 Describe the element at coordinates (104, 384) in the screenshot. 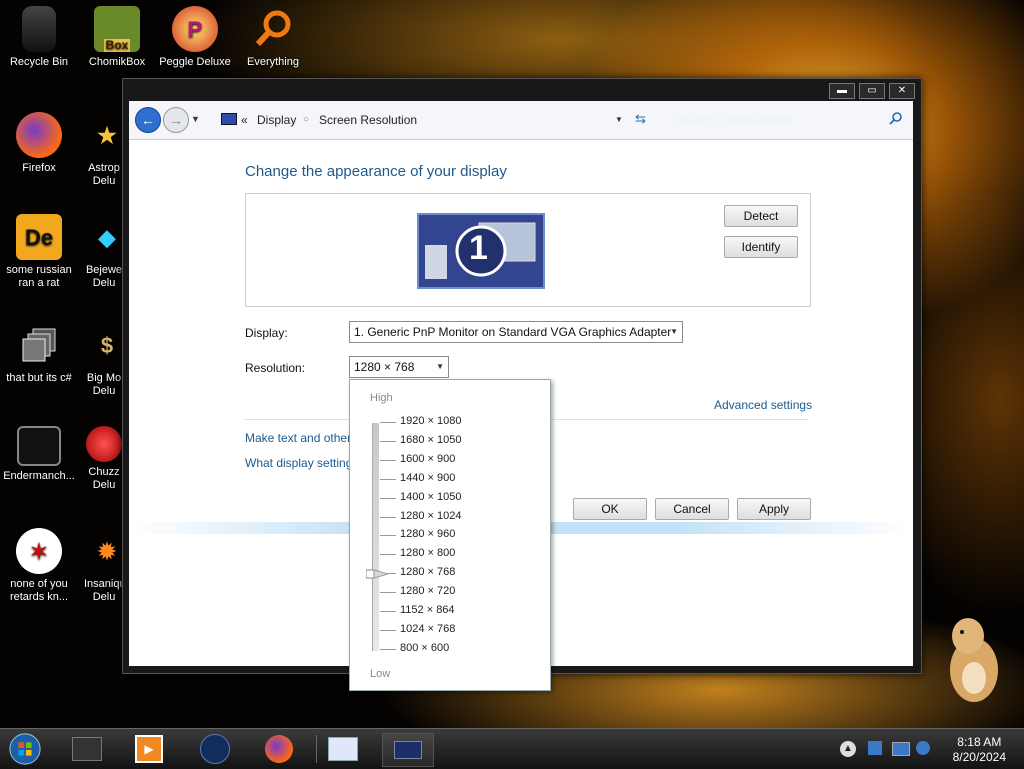

I see `desktop-icon-label: Big Mo Delu` at that location.